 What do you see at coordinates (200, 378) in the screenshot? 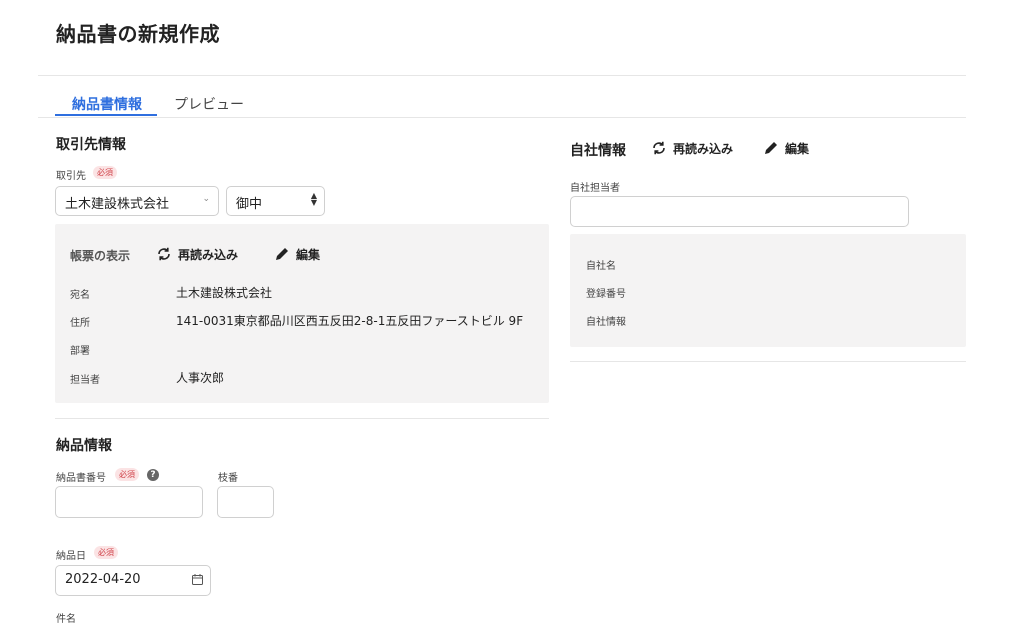
I see `row-value-contact: 人事次郎` at bounding box center [200, 378].